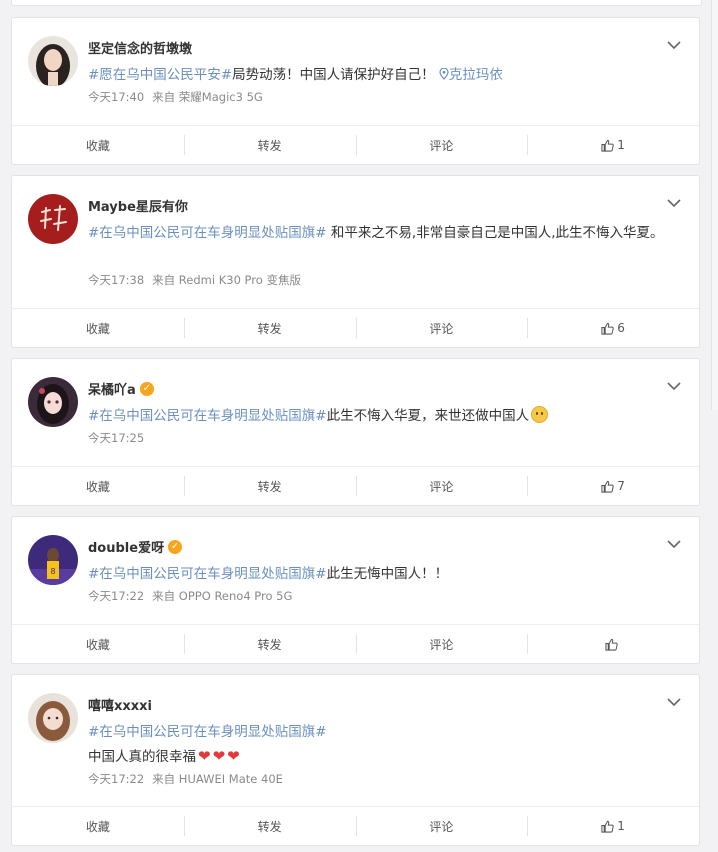  I want to click on previous-card-edge, so click(356, 3).